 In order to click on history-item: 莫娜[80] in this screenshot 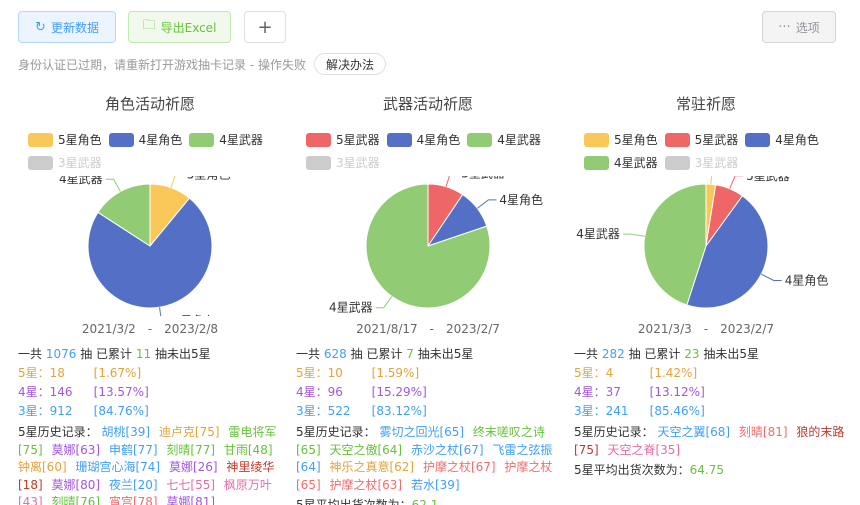, I will do `click(76, 484)`.